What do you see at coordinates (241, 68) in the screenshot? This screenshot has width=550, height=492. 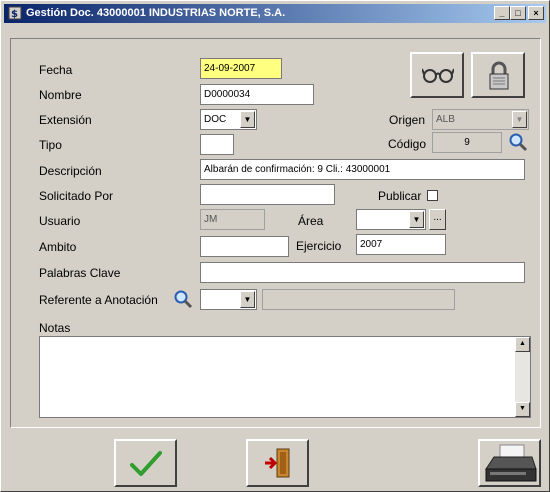 I see `fecha-input: 24-09-2007` at bounding box center [241, 68].